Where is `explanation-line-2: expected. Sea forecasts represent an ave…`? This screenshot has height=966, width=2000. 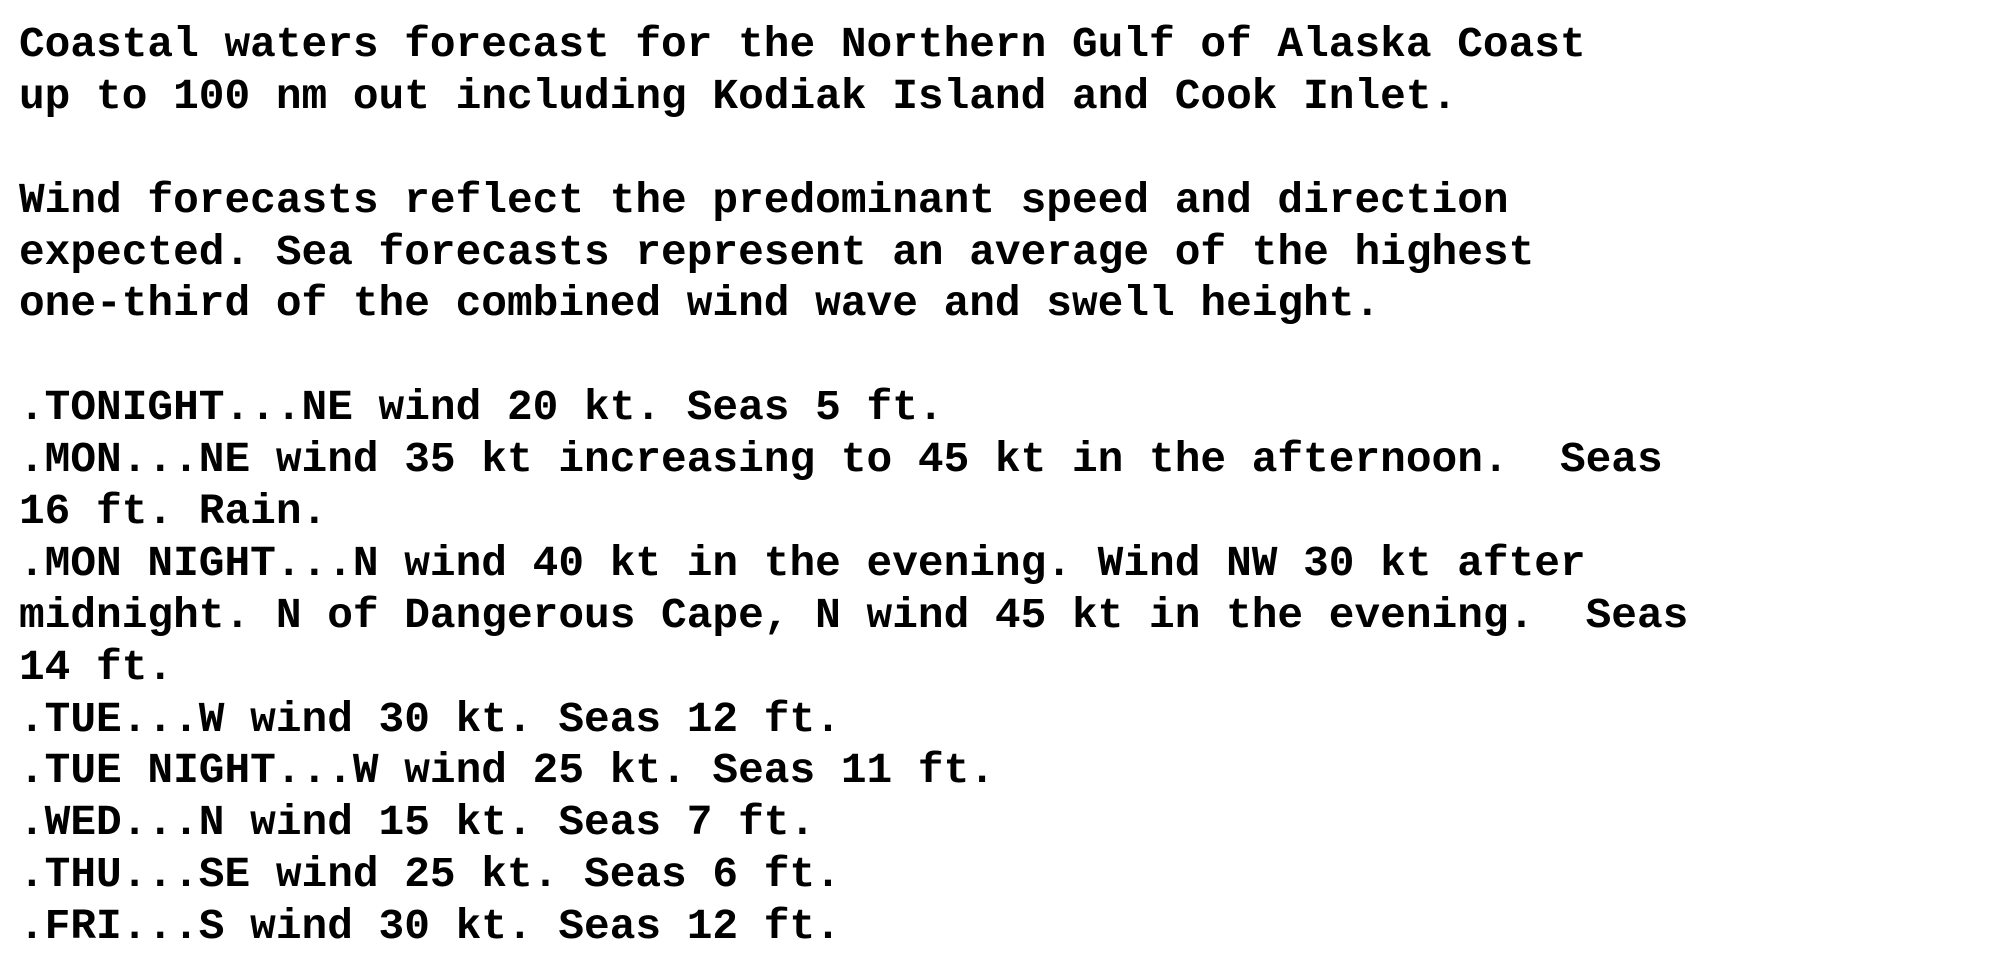 explanation-line-2: expected. Sea forecasts represent an ave… is located at coordinates (777, 252).